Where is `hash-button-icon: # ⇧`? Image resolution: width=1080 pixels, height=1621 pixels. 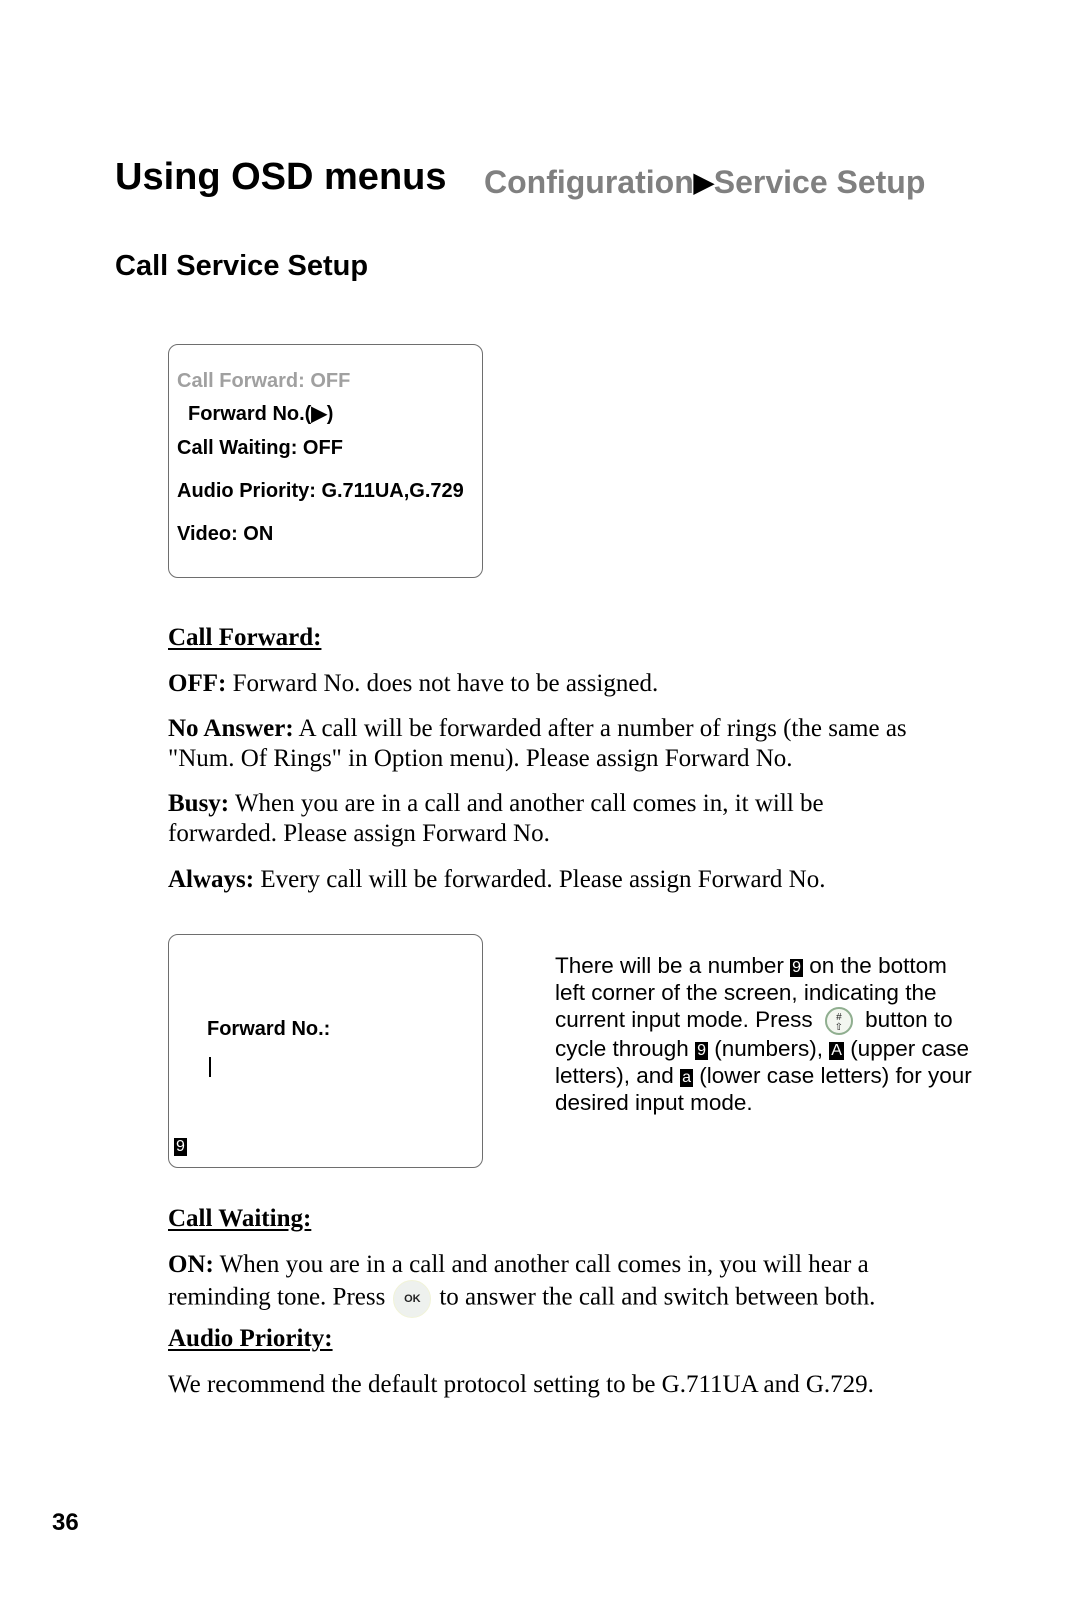 hash-button-icon: # ⇧ is located at coordinates (838, 1021).